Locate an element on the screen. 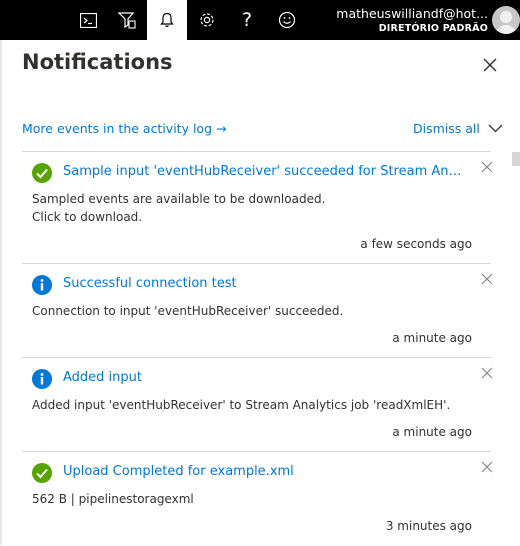 The image size is (520, 546). notification-title: Upload Completed for example.xml is located at coordinates (265, 471).